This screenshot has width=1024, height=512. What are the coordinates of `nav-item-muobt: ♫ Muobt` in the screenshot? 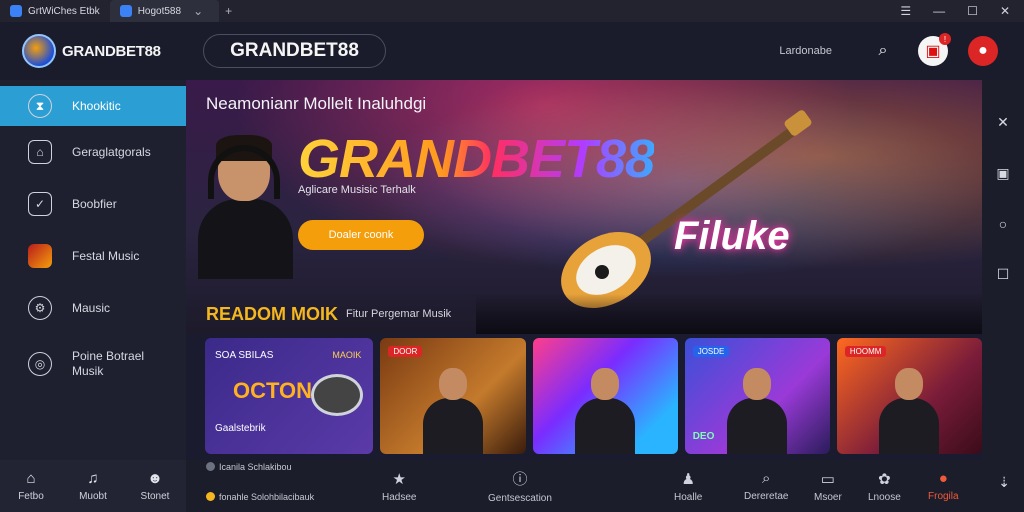 It's located at (93, 486).